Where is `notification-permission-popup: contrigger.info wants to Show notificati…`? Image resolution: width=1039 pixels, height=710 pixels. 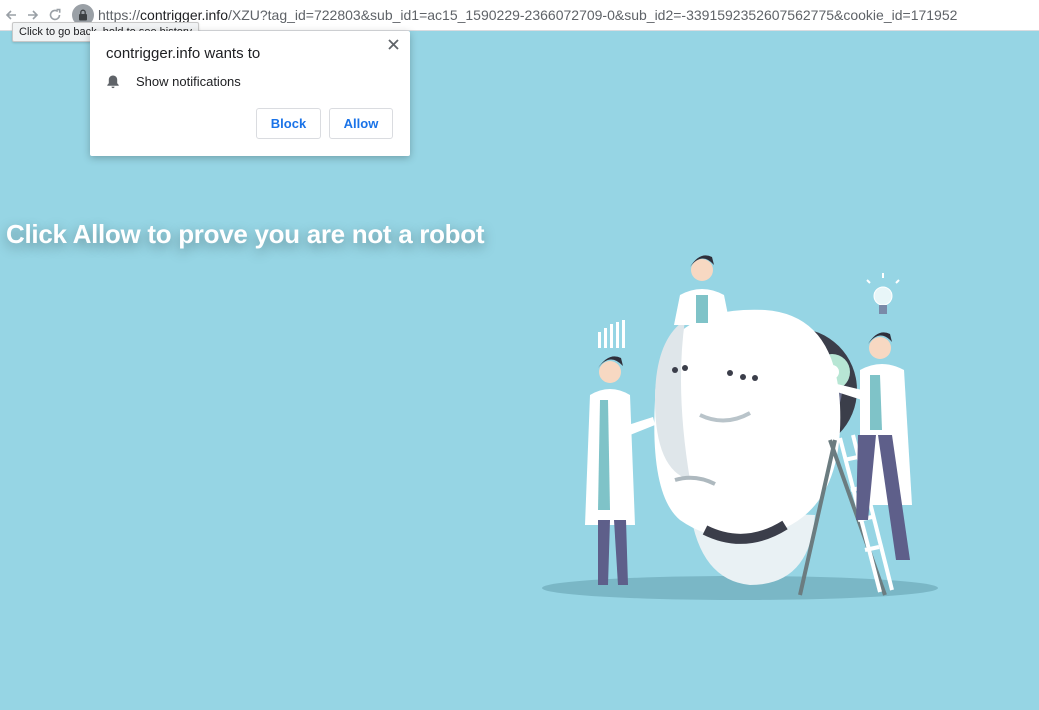
notification-permission-popup: contrigger.info wants to Show notificati… is located at coordinates (250, 93).